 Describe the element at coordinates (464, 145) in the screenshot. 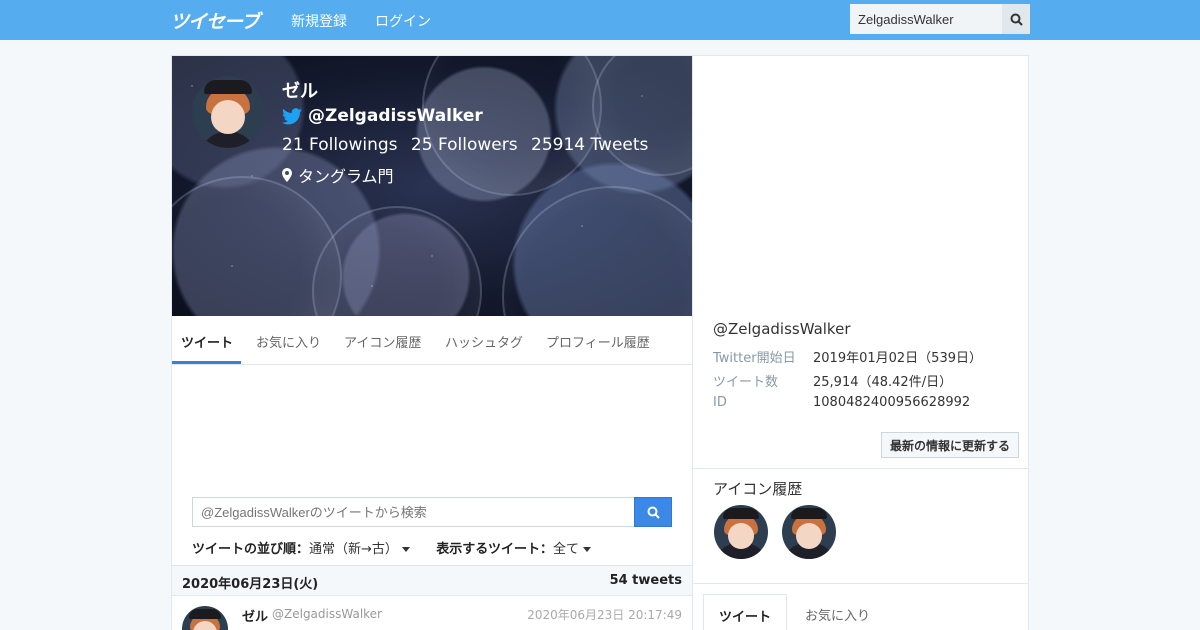

I see `followers-count: 25 Followers` at that location.